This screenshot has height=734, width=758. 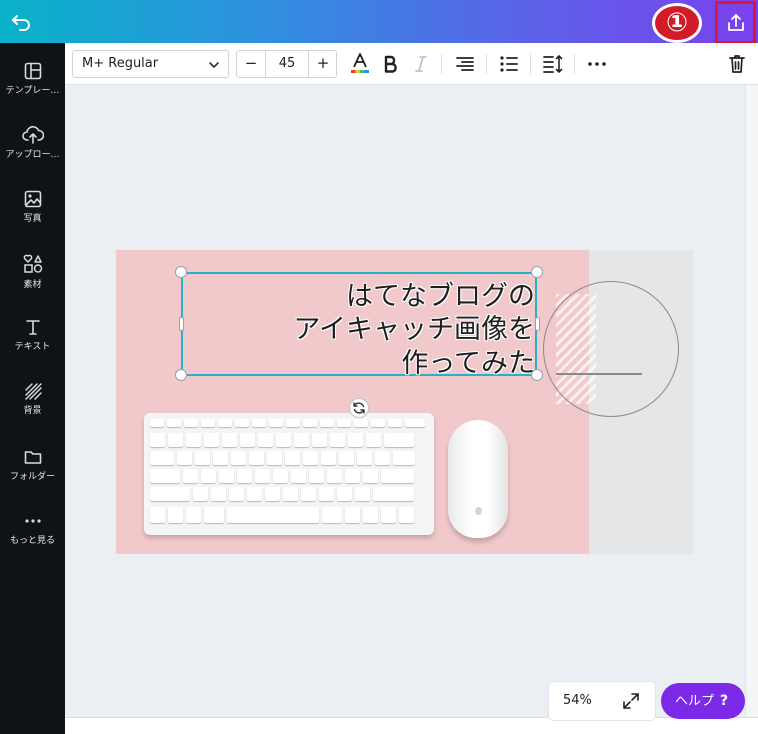 What do you see at coordinates (181, 375) in the screenshot?
I see `resize-handle-bottom-left` at bounding box center [181, 375].